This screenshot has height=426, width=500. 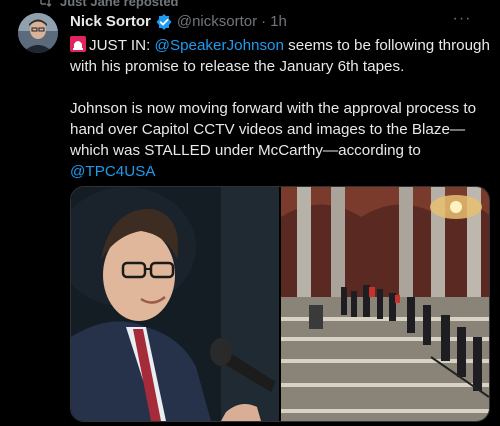 I want to click on tweet-timestamp: 1h, so click(x=278, y=22).